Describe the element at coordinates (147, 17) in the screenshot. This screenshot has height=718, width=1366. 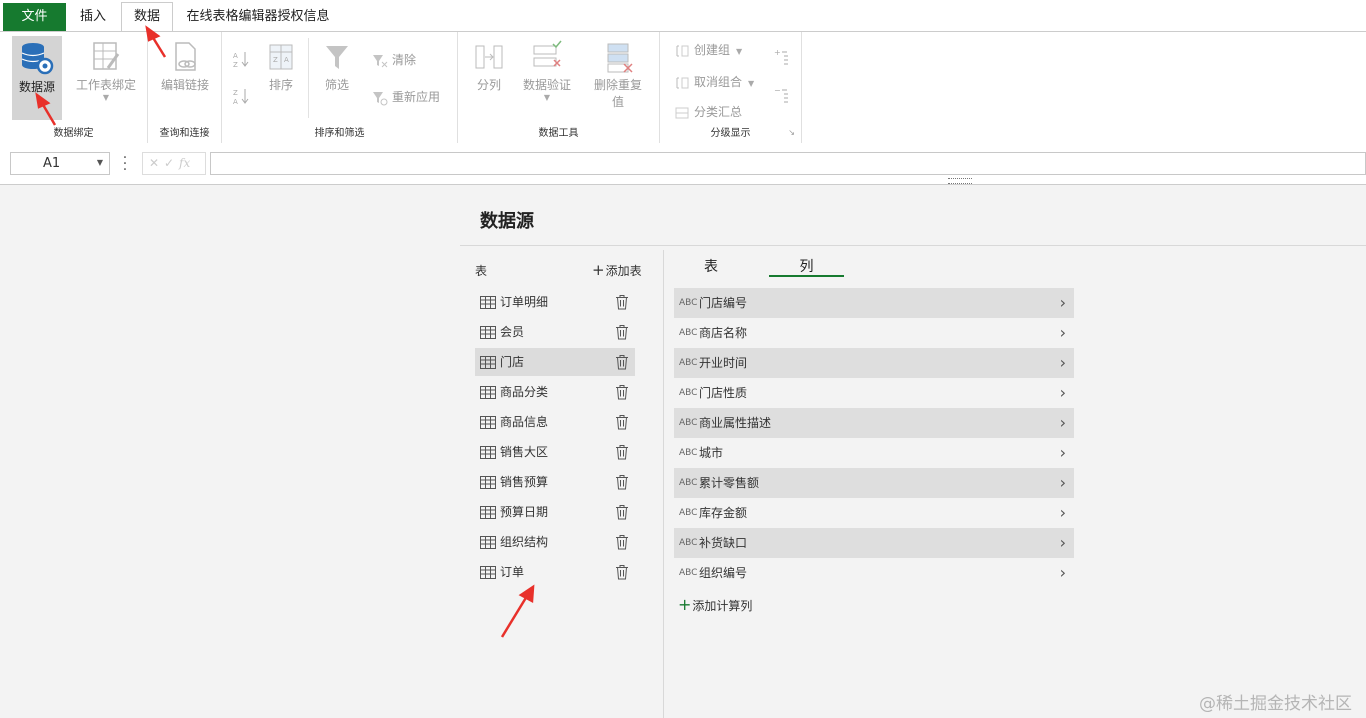
I see `tab-data: 数据` at that location.